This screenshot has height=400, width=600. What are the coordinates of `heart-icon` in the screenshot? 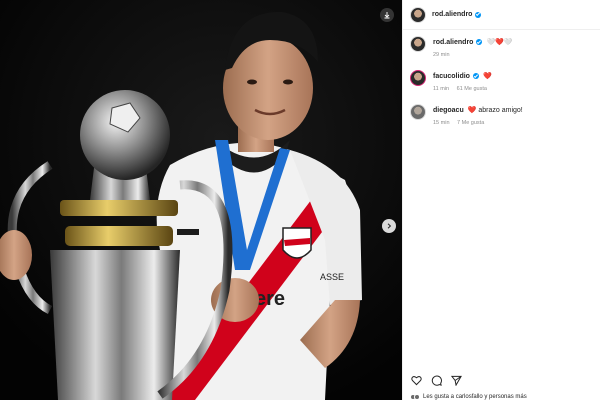 It's located at (416, 380).